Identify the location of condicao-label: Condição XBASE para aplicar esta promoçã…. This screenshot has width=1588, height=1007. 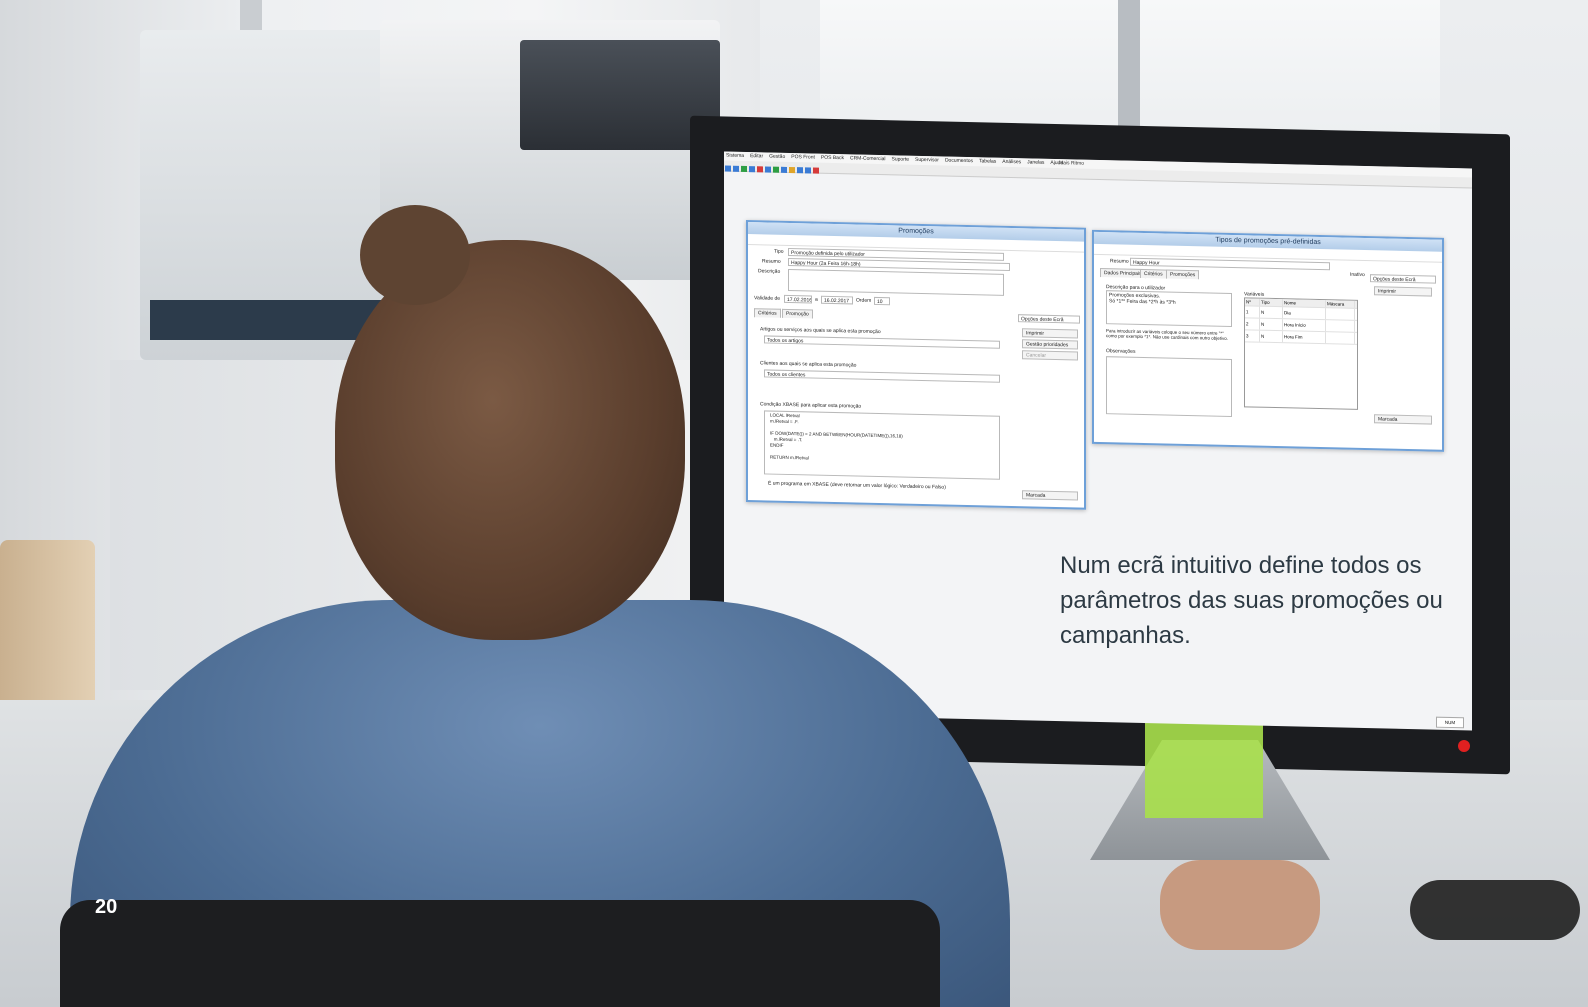
(811, 405).